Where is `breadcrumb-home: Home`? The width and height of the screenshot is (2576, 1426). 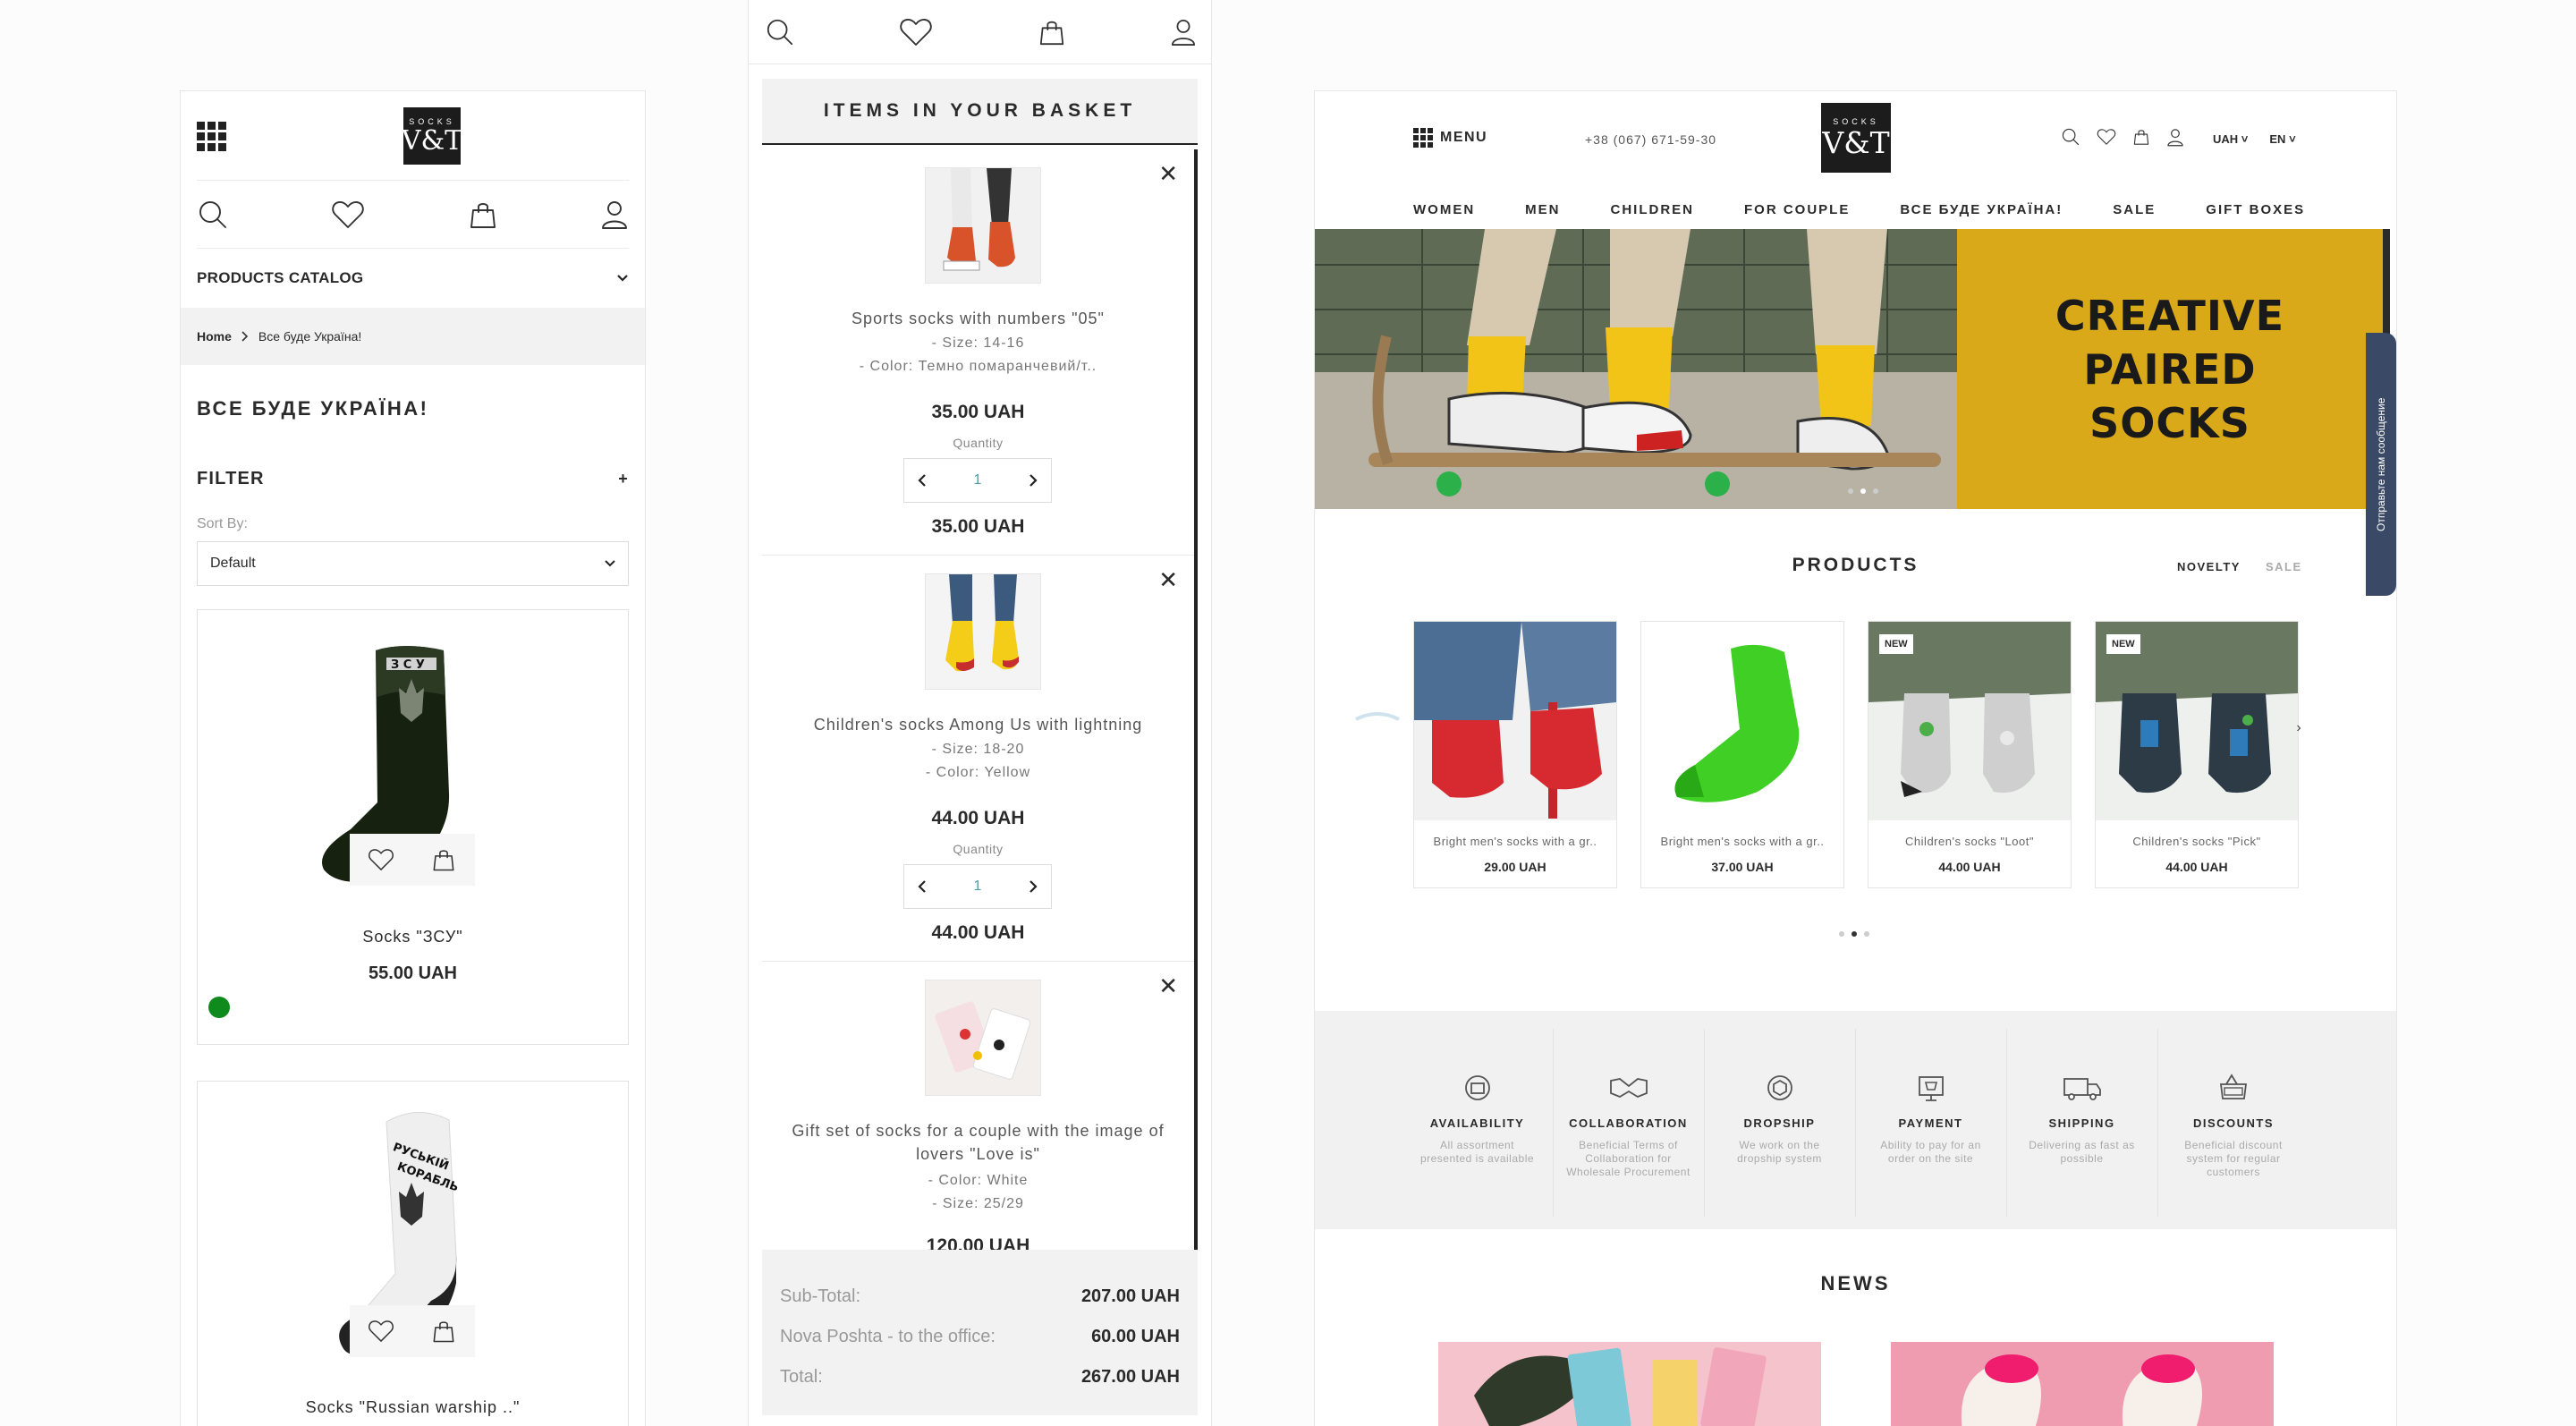
breadcrumb-home: Home is located at coordinates (214, 337).